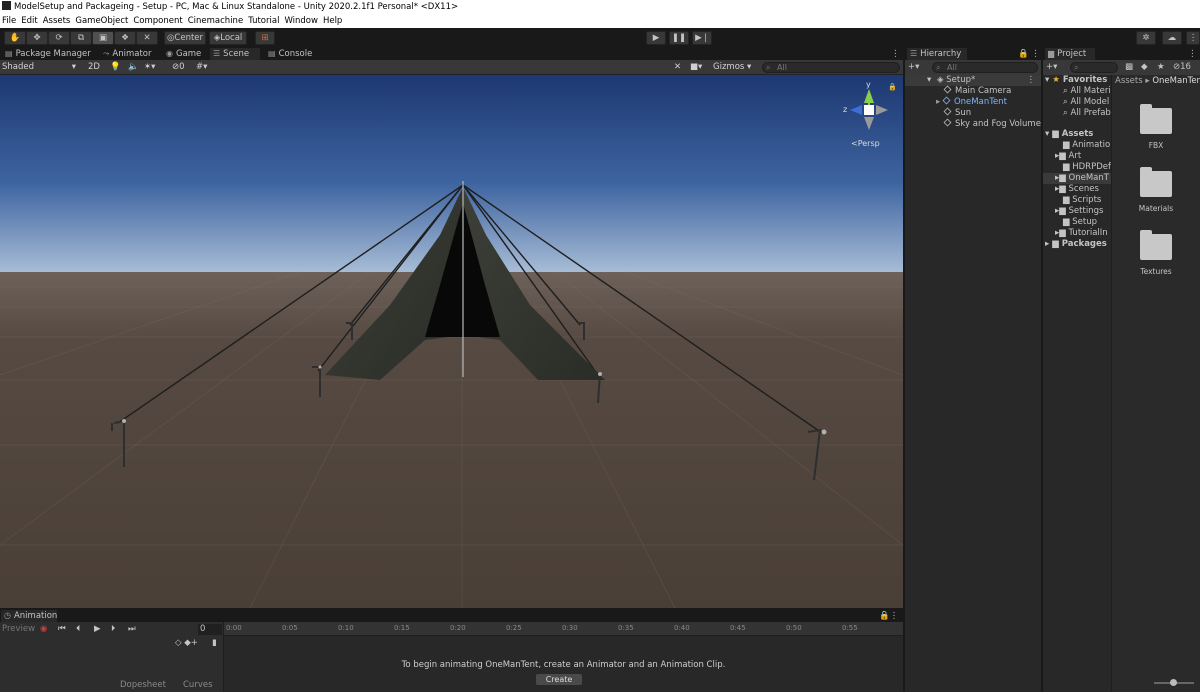 This screenshot has height=692, width=1200. I want to click on hierarchy-add-button: +▾, so click(913, 67).